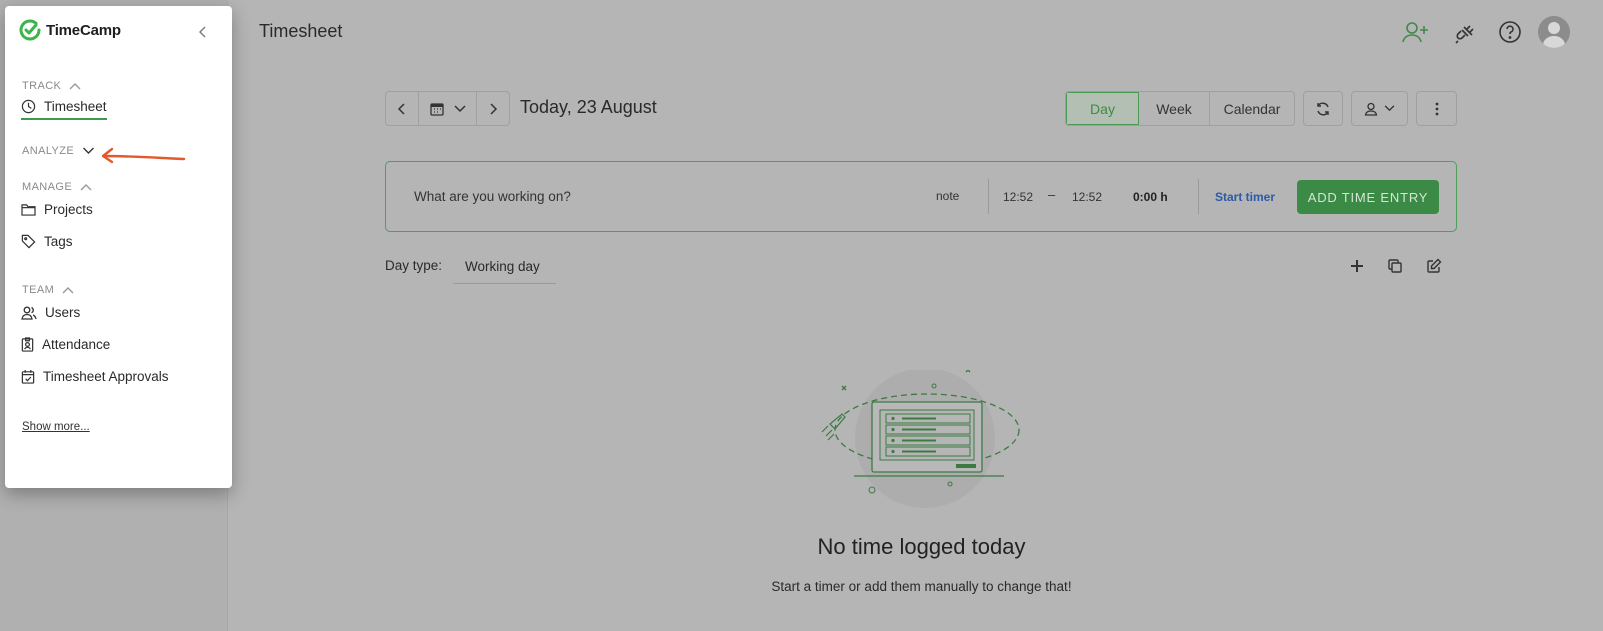 The width and height of the screenshot is (1603, 631). I want to click on calendar-icon, so click(436, 109).